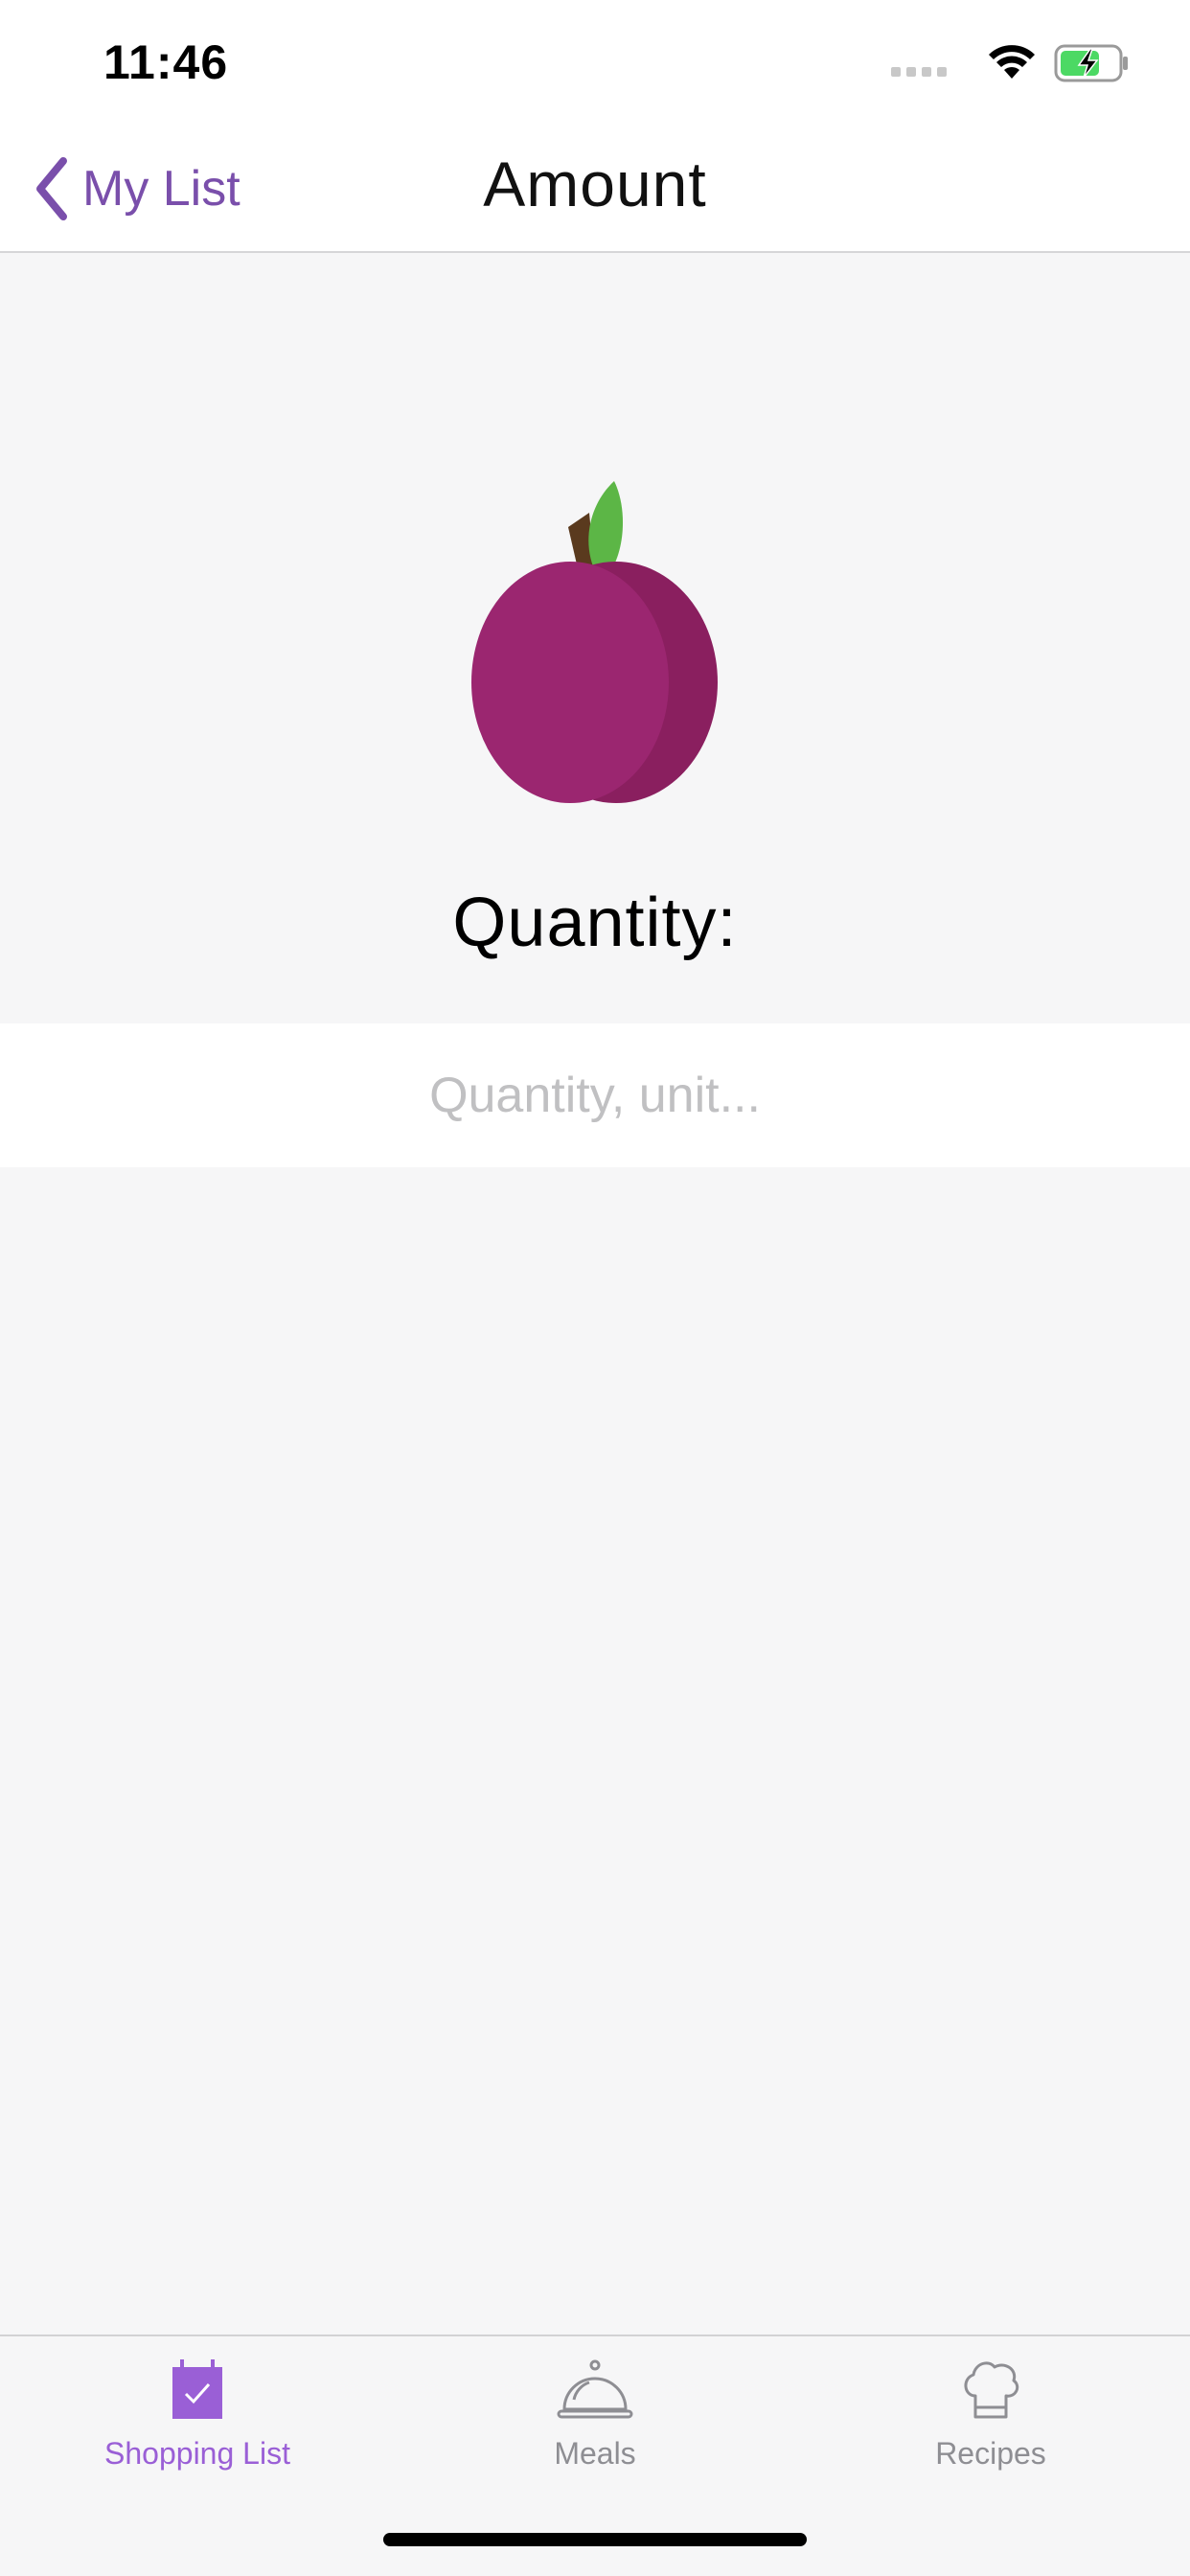  Describe the element at coordinates (595, 2429) in the screenshot. I see `tab-meals: Meals` at that location.